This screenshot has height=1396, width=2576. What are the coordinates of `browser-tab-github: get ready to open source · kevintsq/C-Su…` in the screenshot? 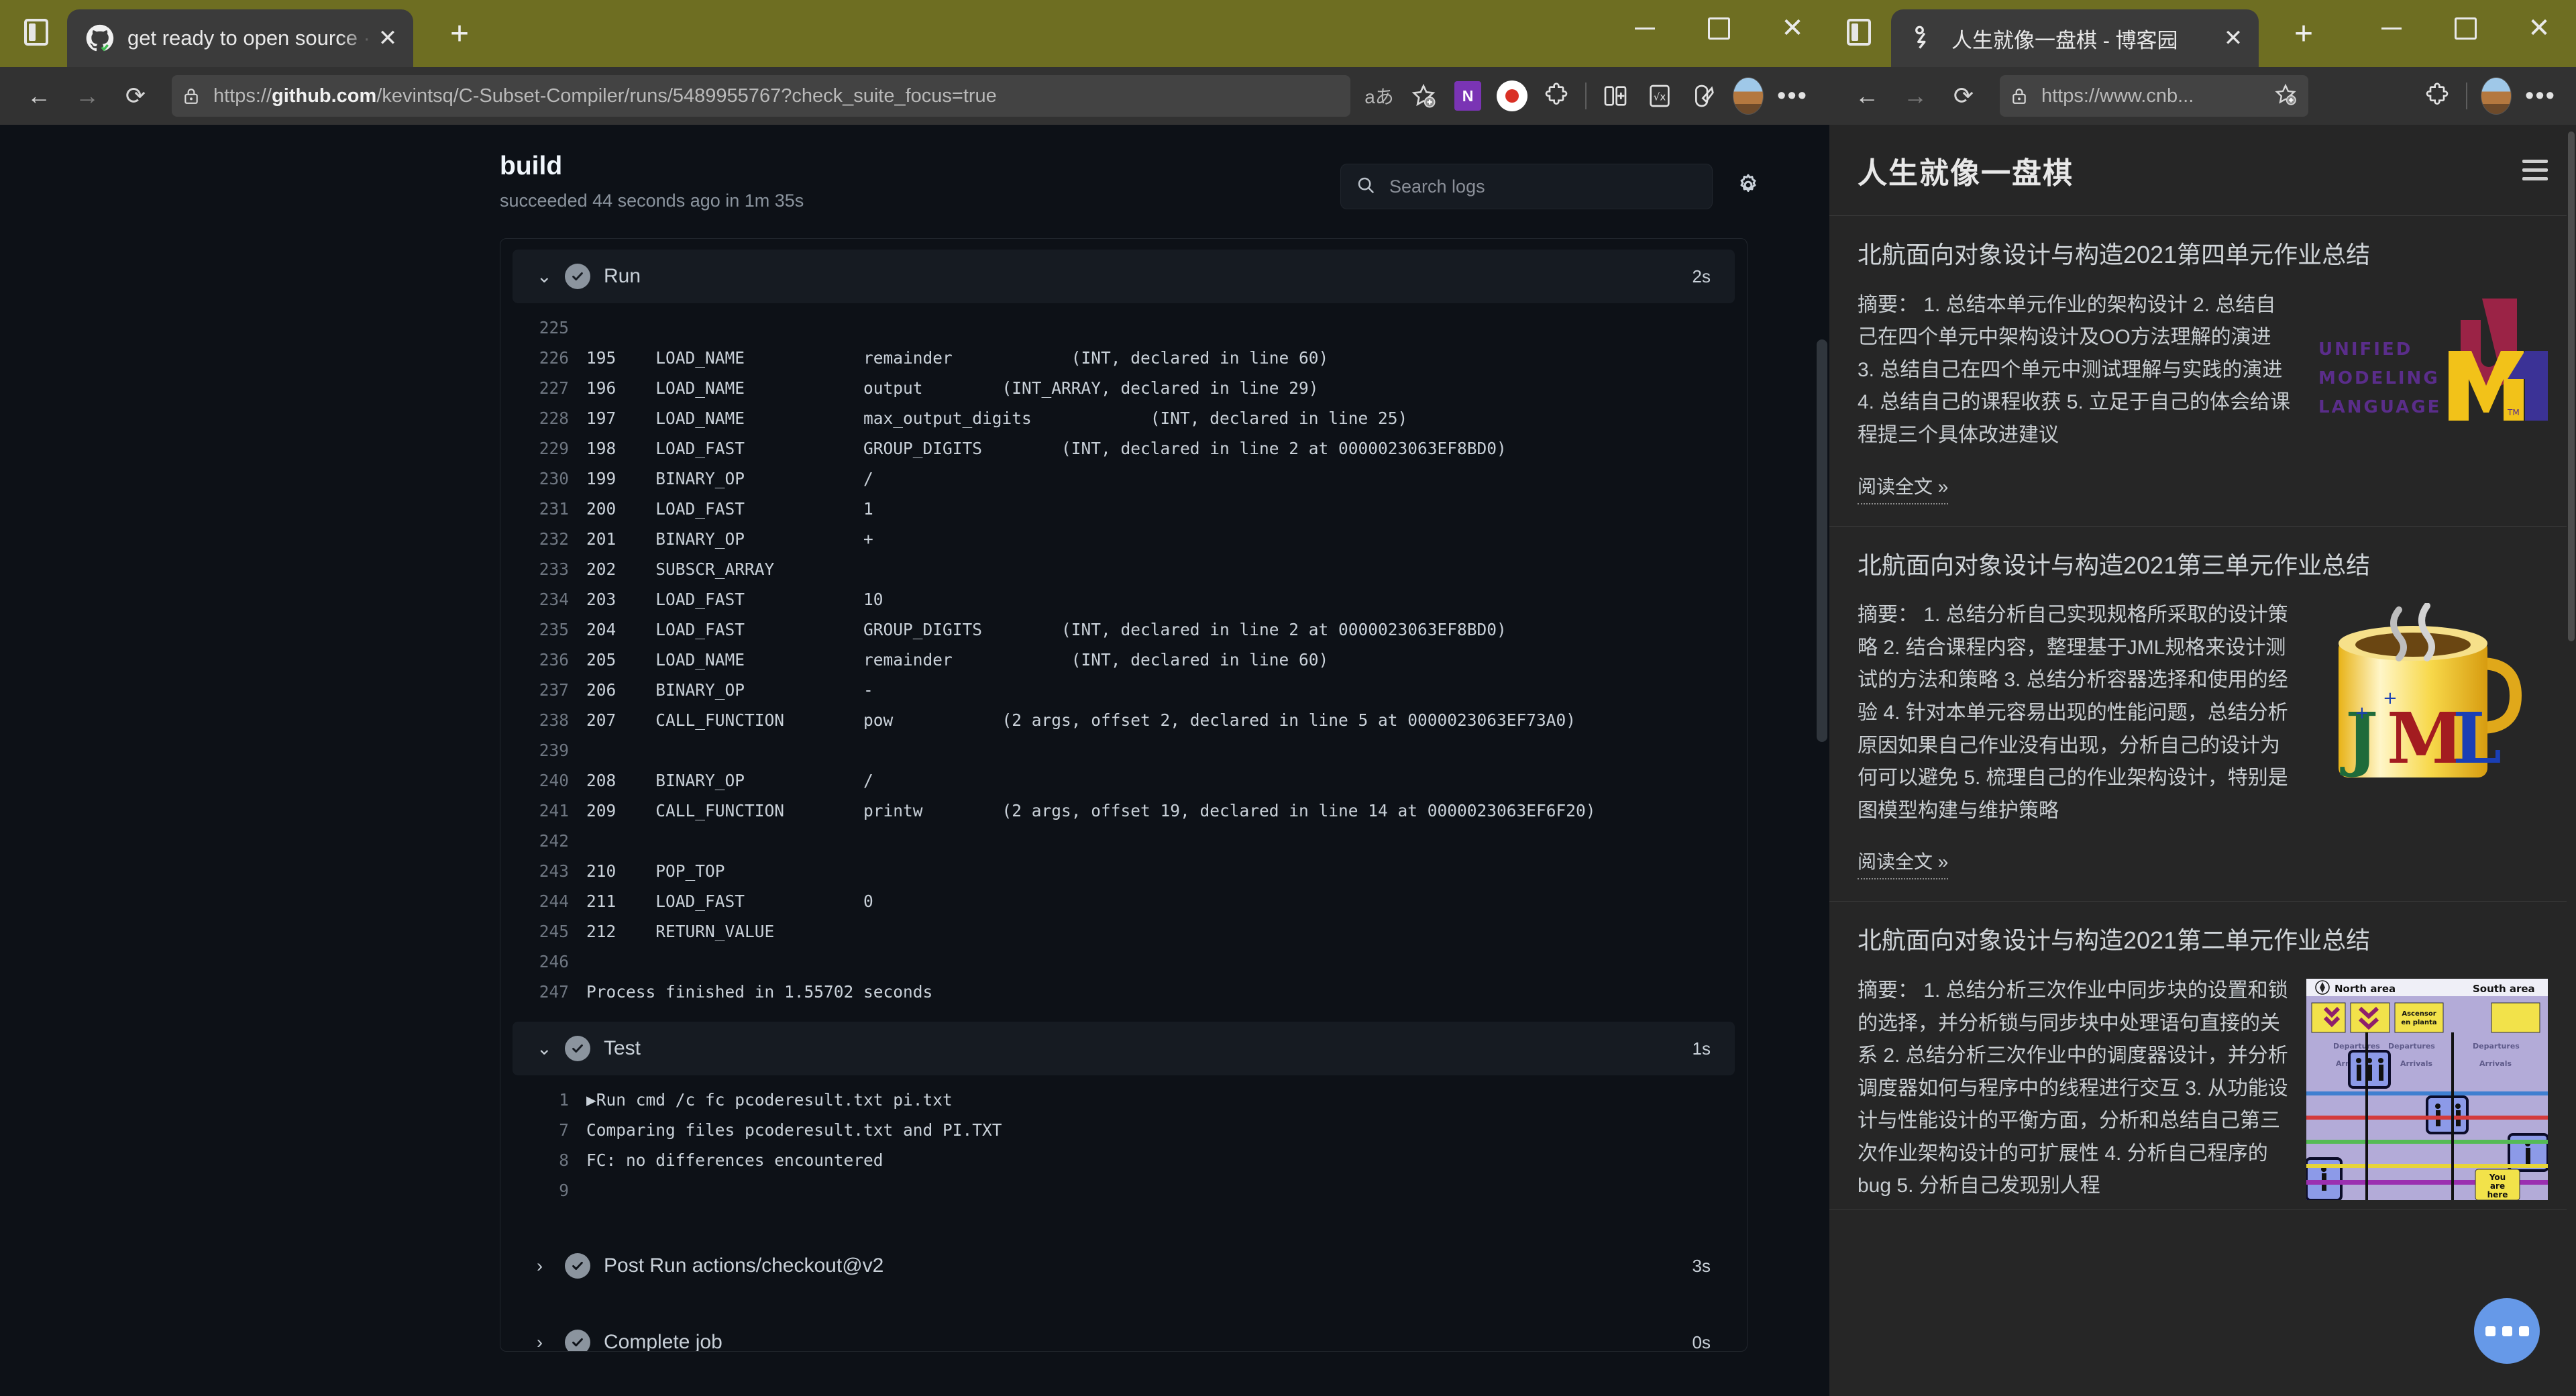 It's located at (240, 38).